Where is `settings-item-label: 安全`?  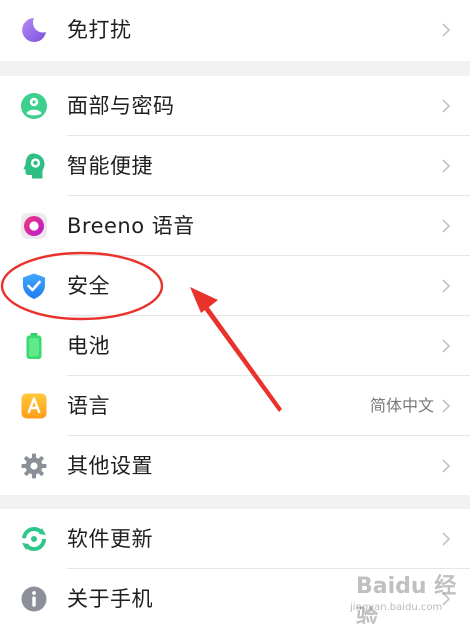 settings-item-label: 安全 is located at coordinates (88, 286).